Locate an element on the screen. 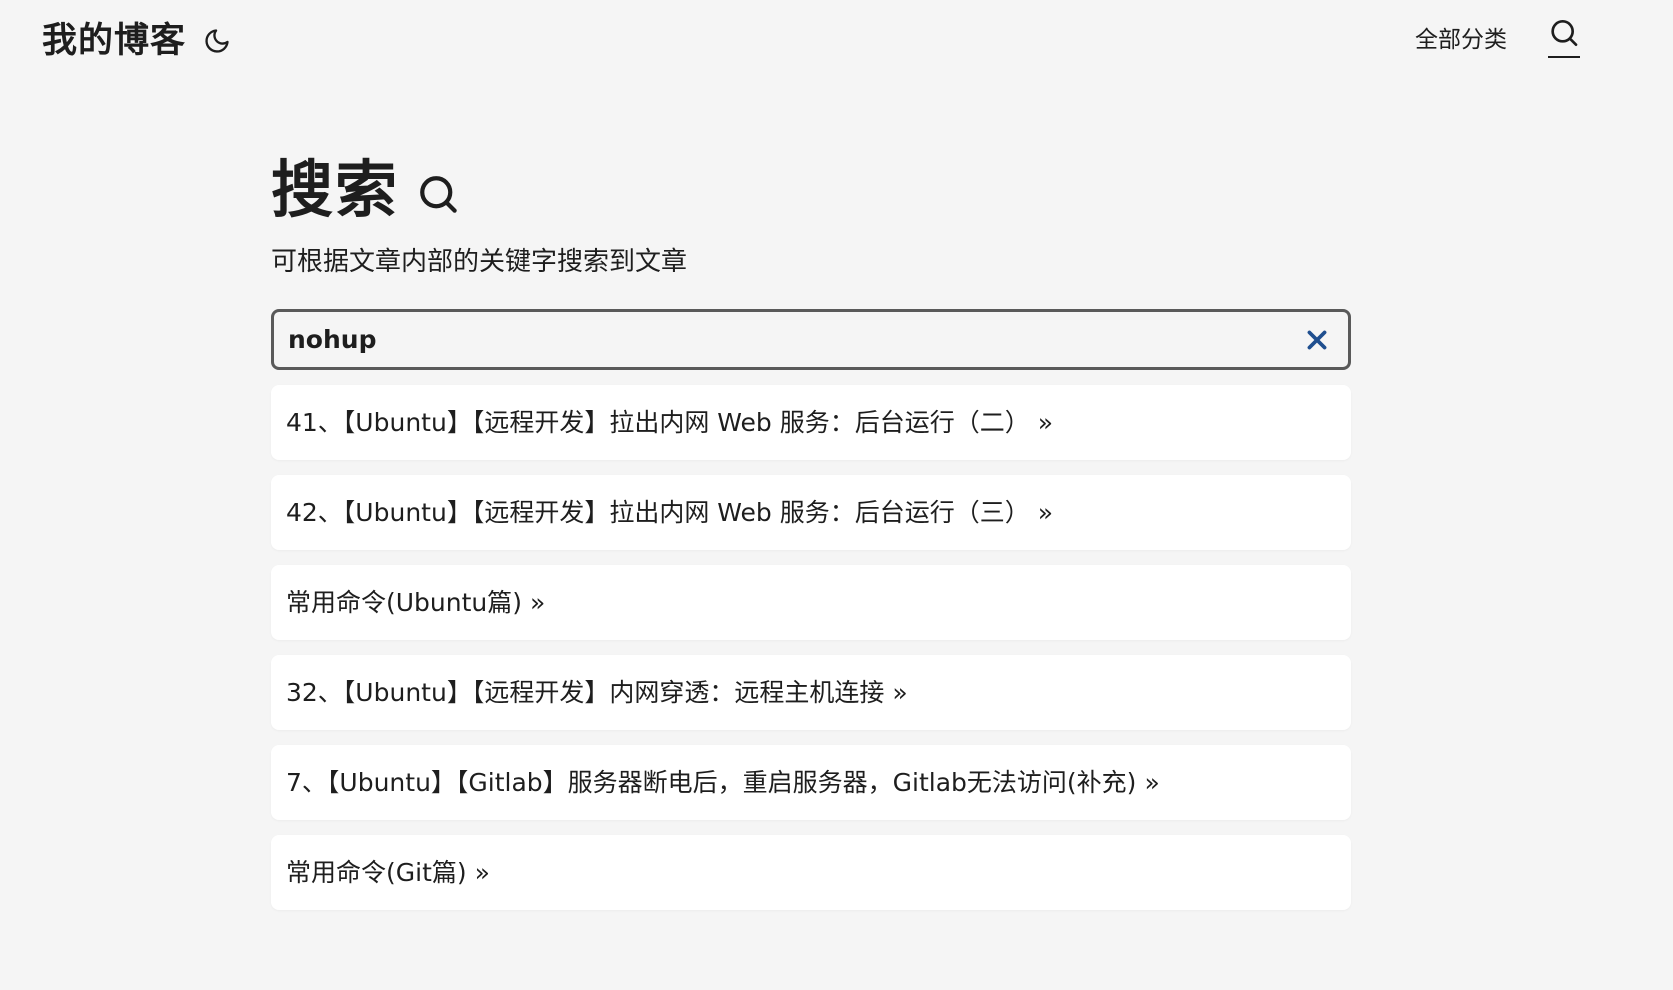  moon-icon is located at coordinates (217, 41).